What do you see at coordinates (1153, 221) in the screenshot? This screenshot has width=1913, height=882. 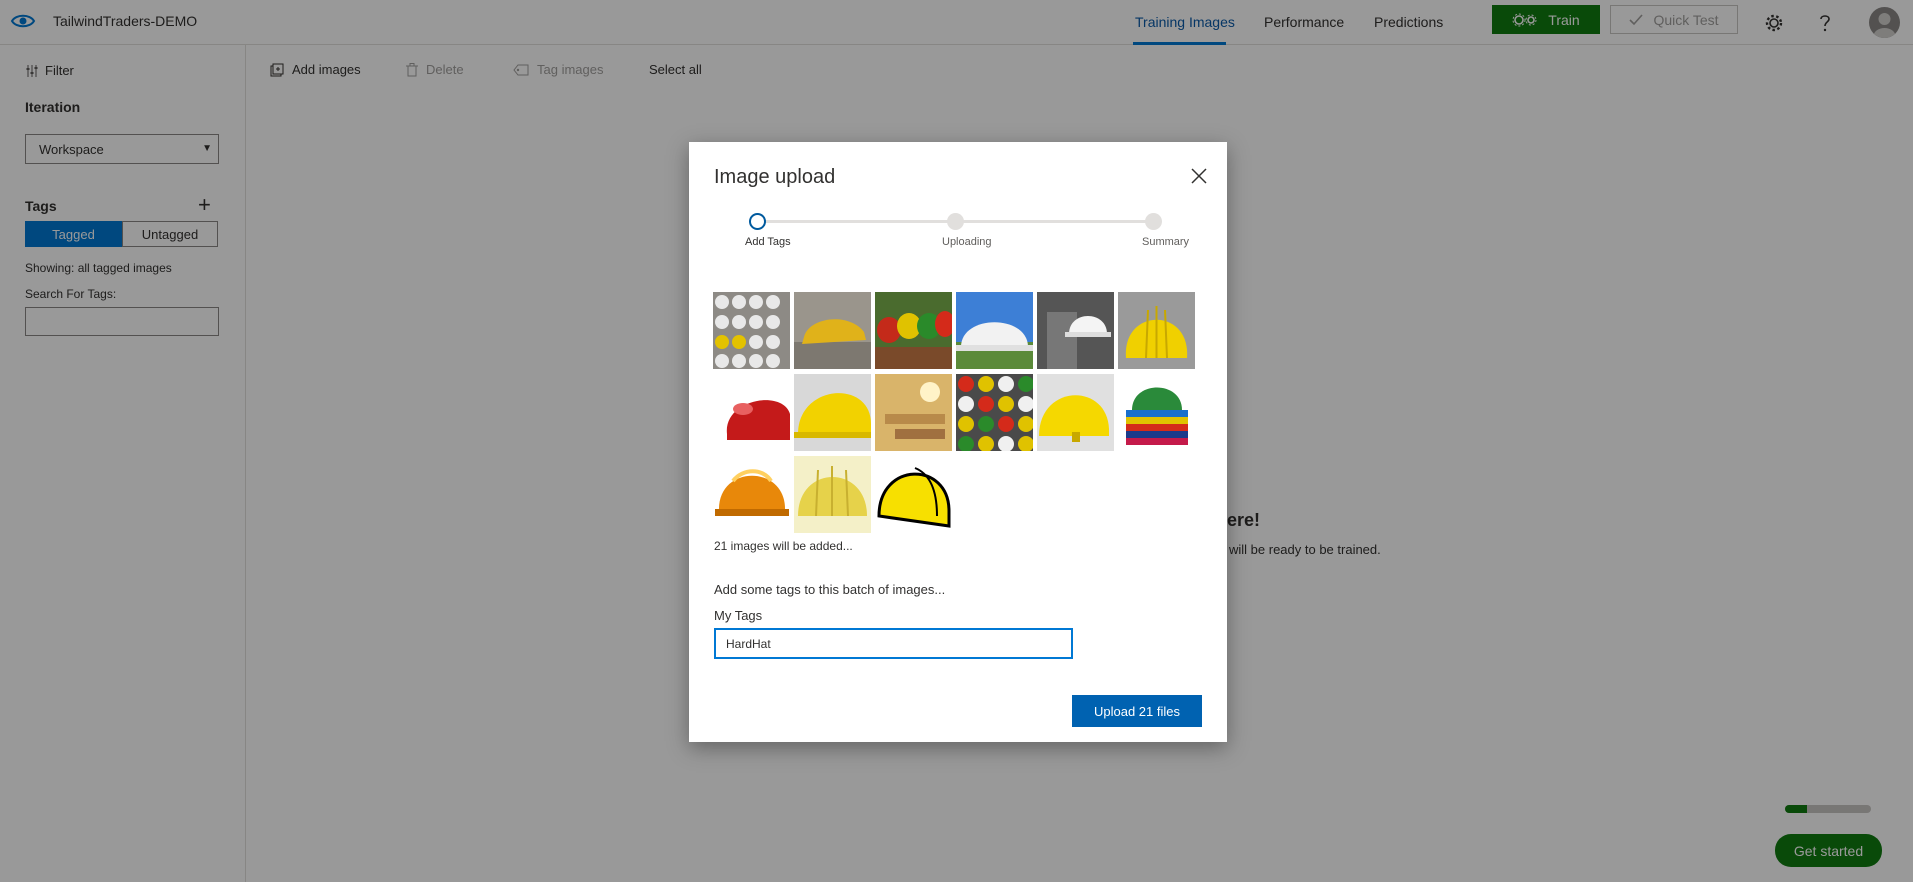 I see `step-summary-dot` at bounding box center [1153, 221].